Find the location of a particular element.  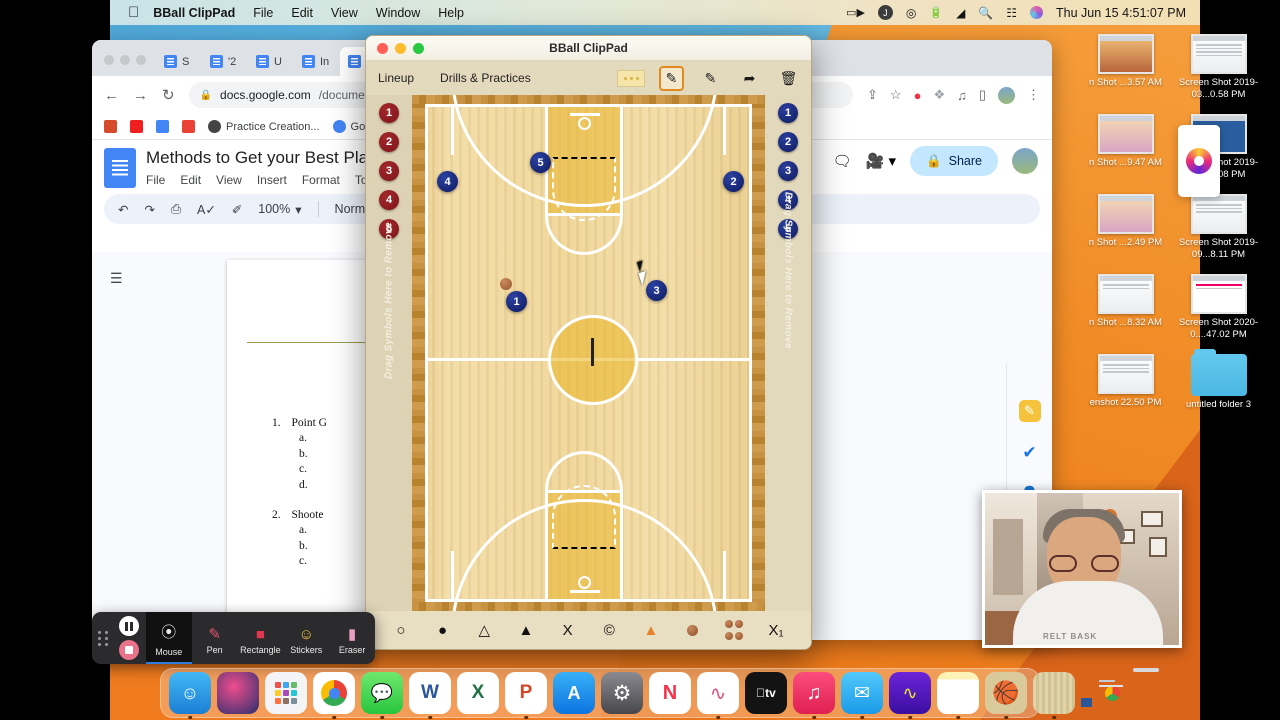

wifi-icon: ◢ is located at coordinates (960, 13).